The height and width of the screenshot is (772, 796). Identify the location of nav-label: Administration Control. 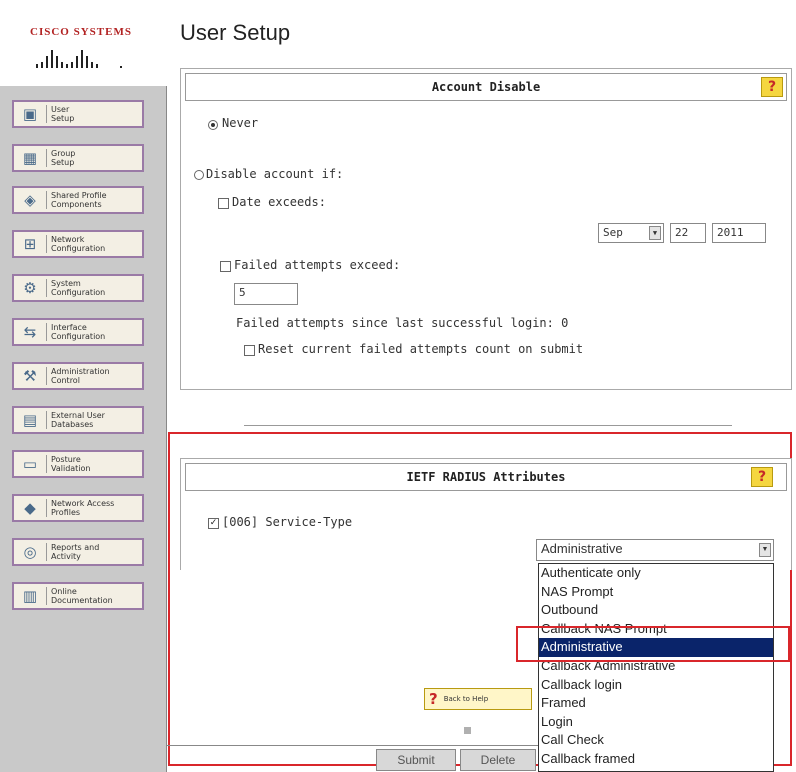
(80, 376).